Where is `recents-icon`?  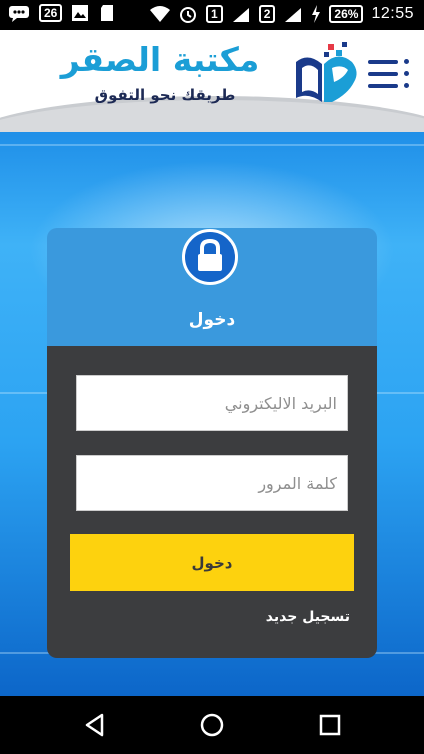
recents-icon is located at coordinates (330, 725).